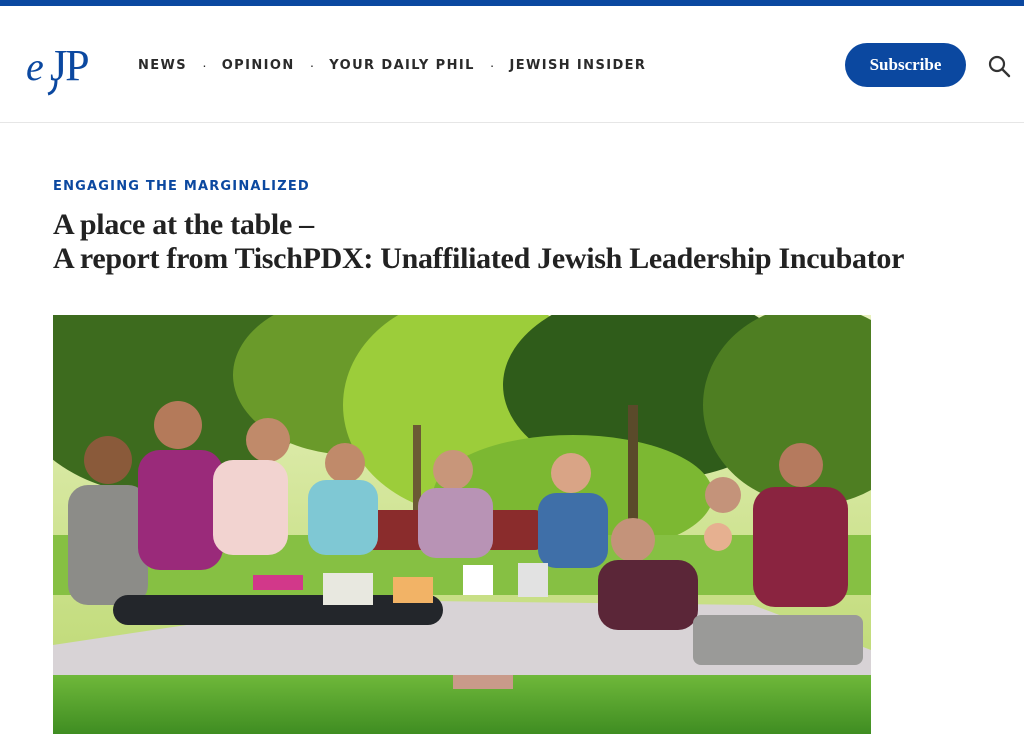 The height and width of the screenshot is (734, 1024). Describe the element at coordinates (162, 65) in the screenshot. I see `nav-item-news: NEWS` at that location.